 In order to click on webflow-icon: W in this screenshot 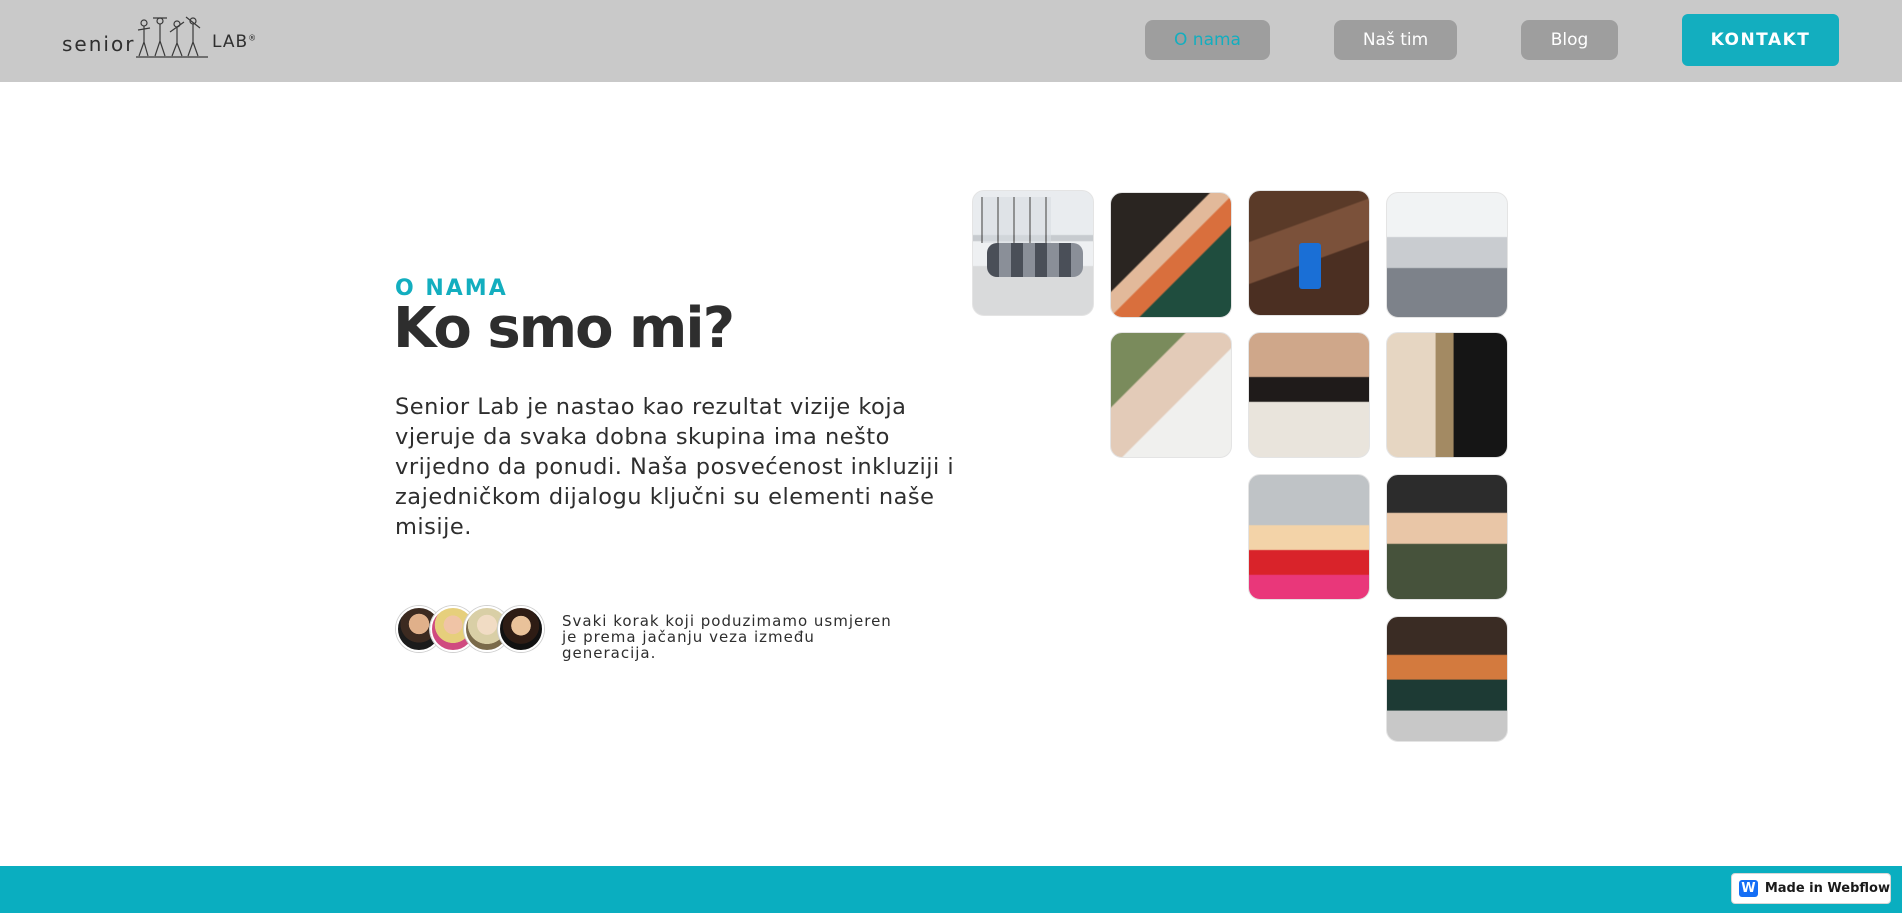, I will do `click(1748, 888)`.